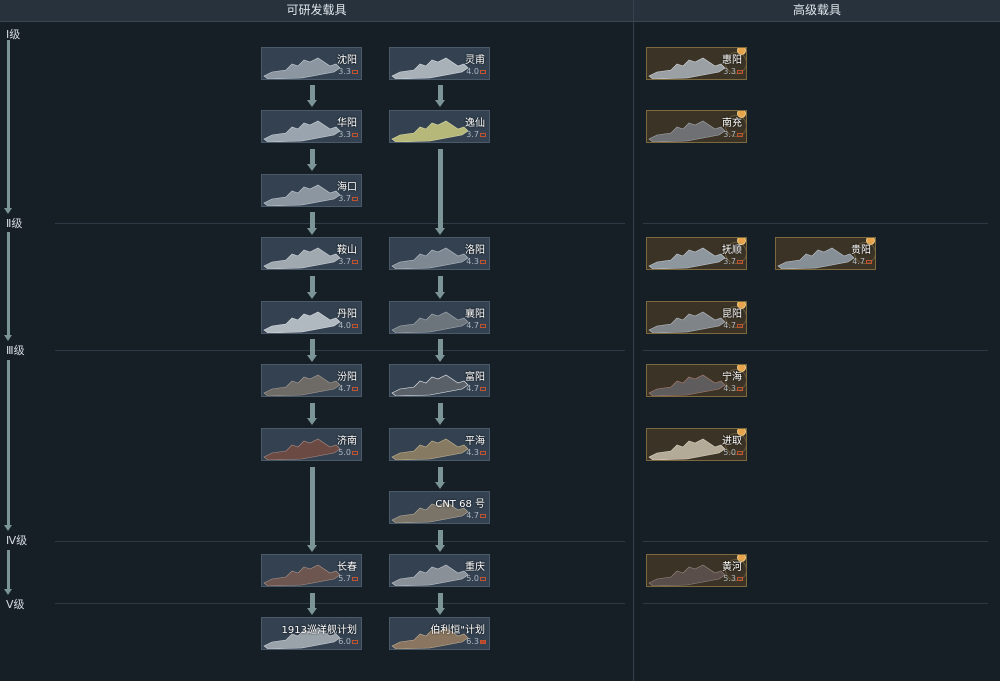 This screenshot has width=1000, height=681. What do you see at coordinates (439, 570) in the screenshot?
I see `vehicle-card-chongqing: 重庆 5.0` at bounding box center [439, 570].